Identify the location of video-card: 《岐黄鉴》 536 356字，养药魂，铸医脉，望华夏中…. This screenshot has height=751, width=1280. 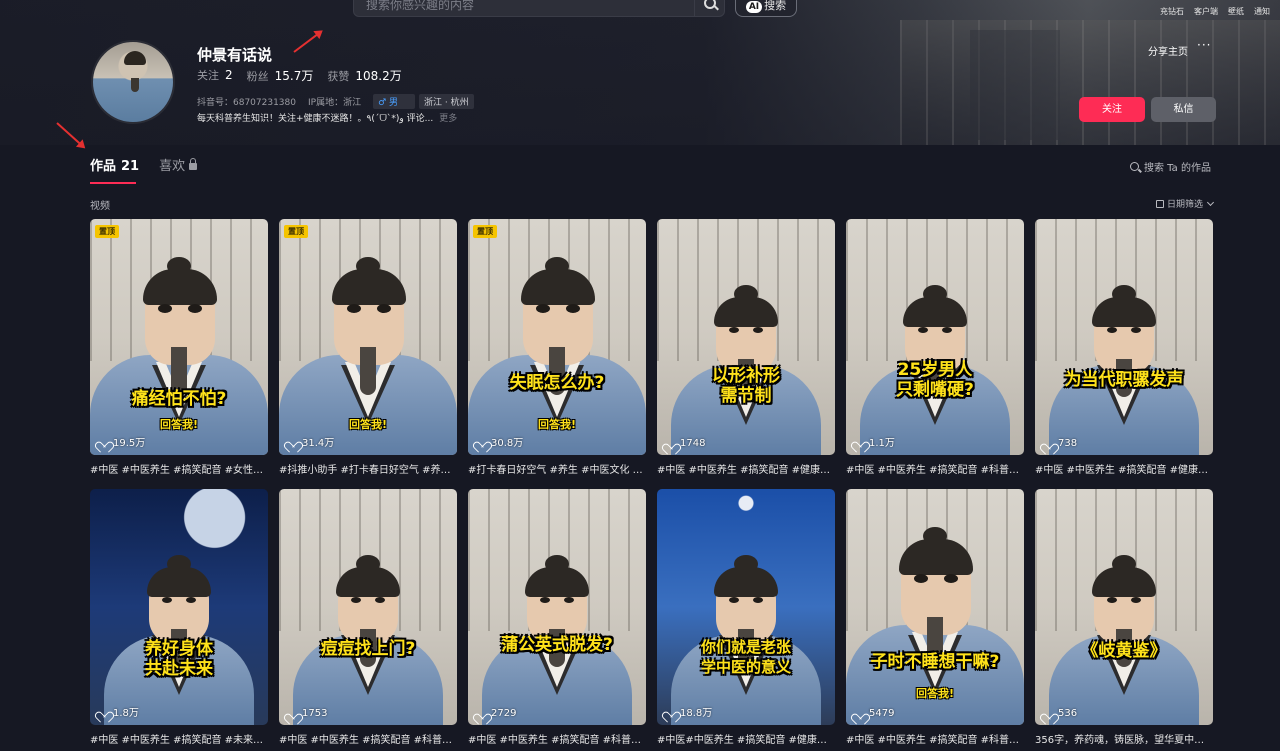
(1124, 618).